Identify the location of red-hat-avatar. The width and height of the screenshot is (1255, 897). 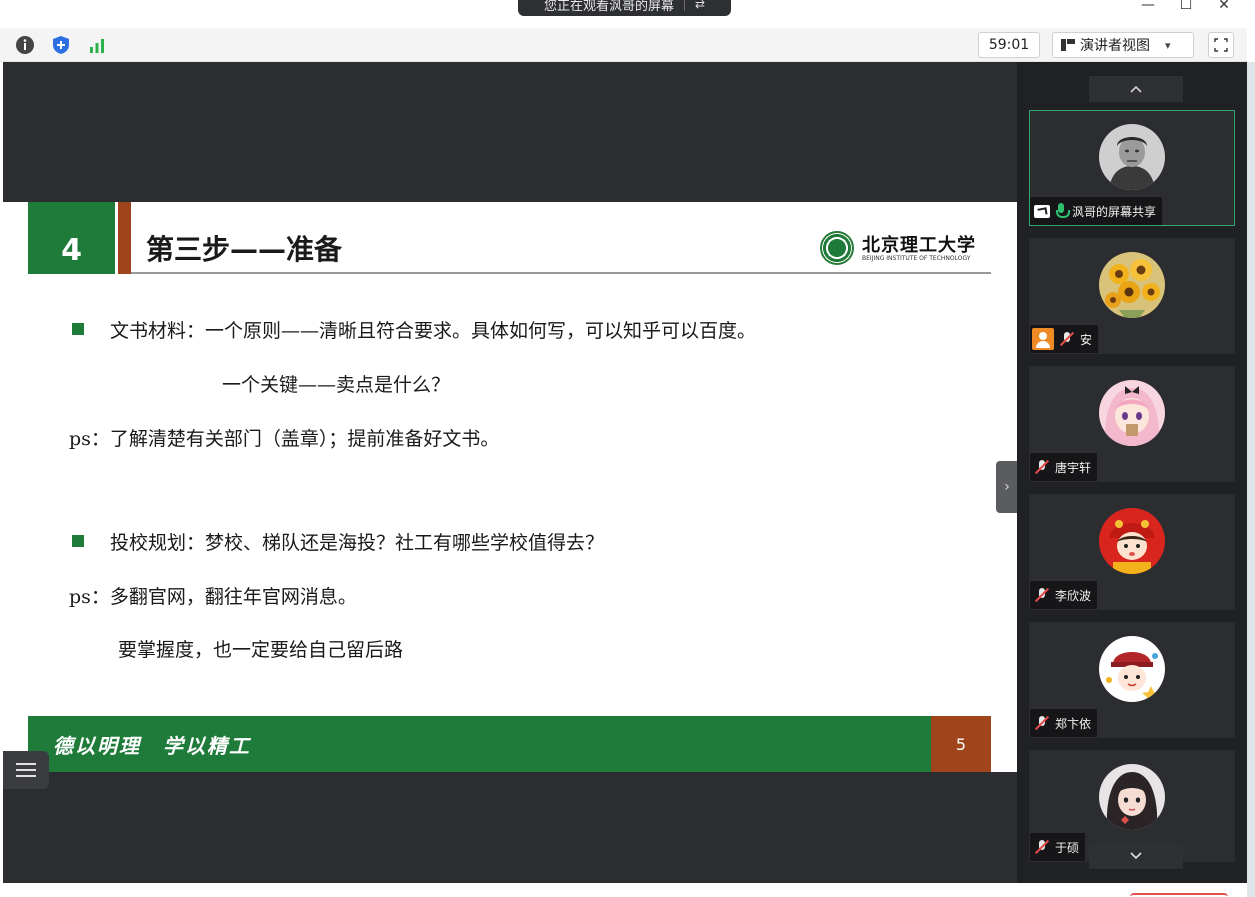
(1132, 541).